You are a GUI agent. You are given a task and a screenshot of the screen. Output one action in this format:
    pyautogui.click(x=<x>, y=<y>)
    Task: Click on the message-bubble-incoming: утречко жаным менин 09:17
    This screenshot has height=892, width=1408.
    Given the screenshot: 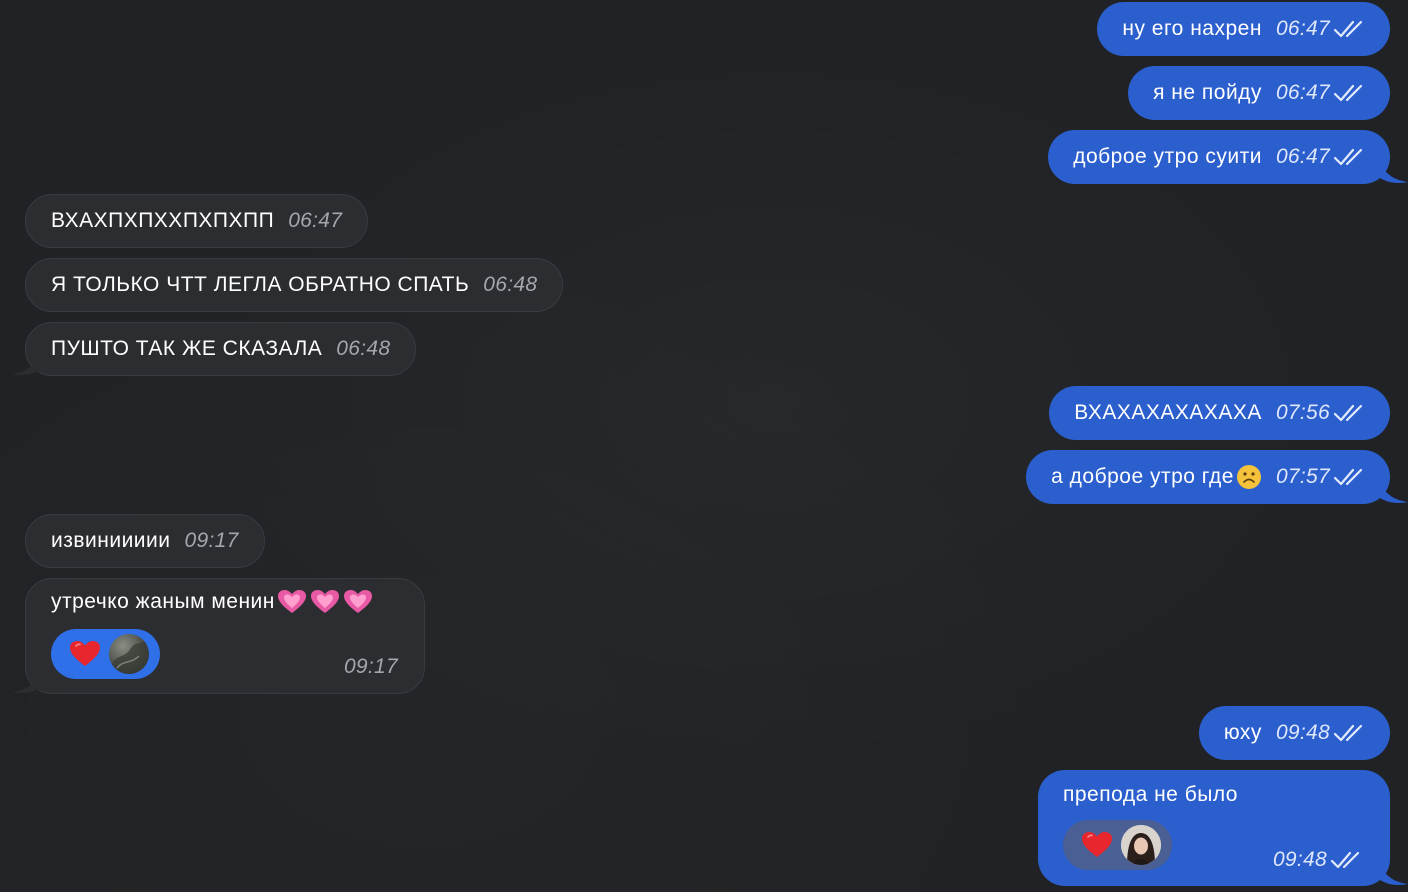 What is the action you would take?
    pyautogui.click(x=225, y=636)
    